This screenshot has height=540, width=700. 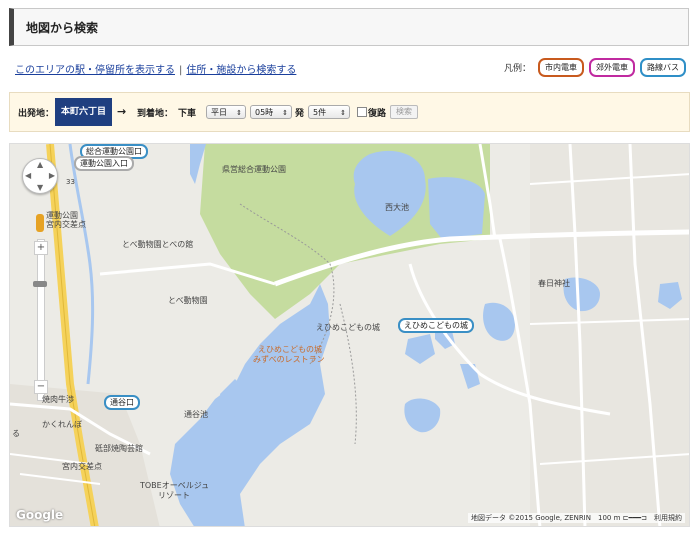 What do you see at coordinates (41, 320) in the screenshot?
I see `zoom-slider-track` at bounding box center [41, 320].